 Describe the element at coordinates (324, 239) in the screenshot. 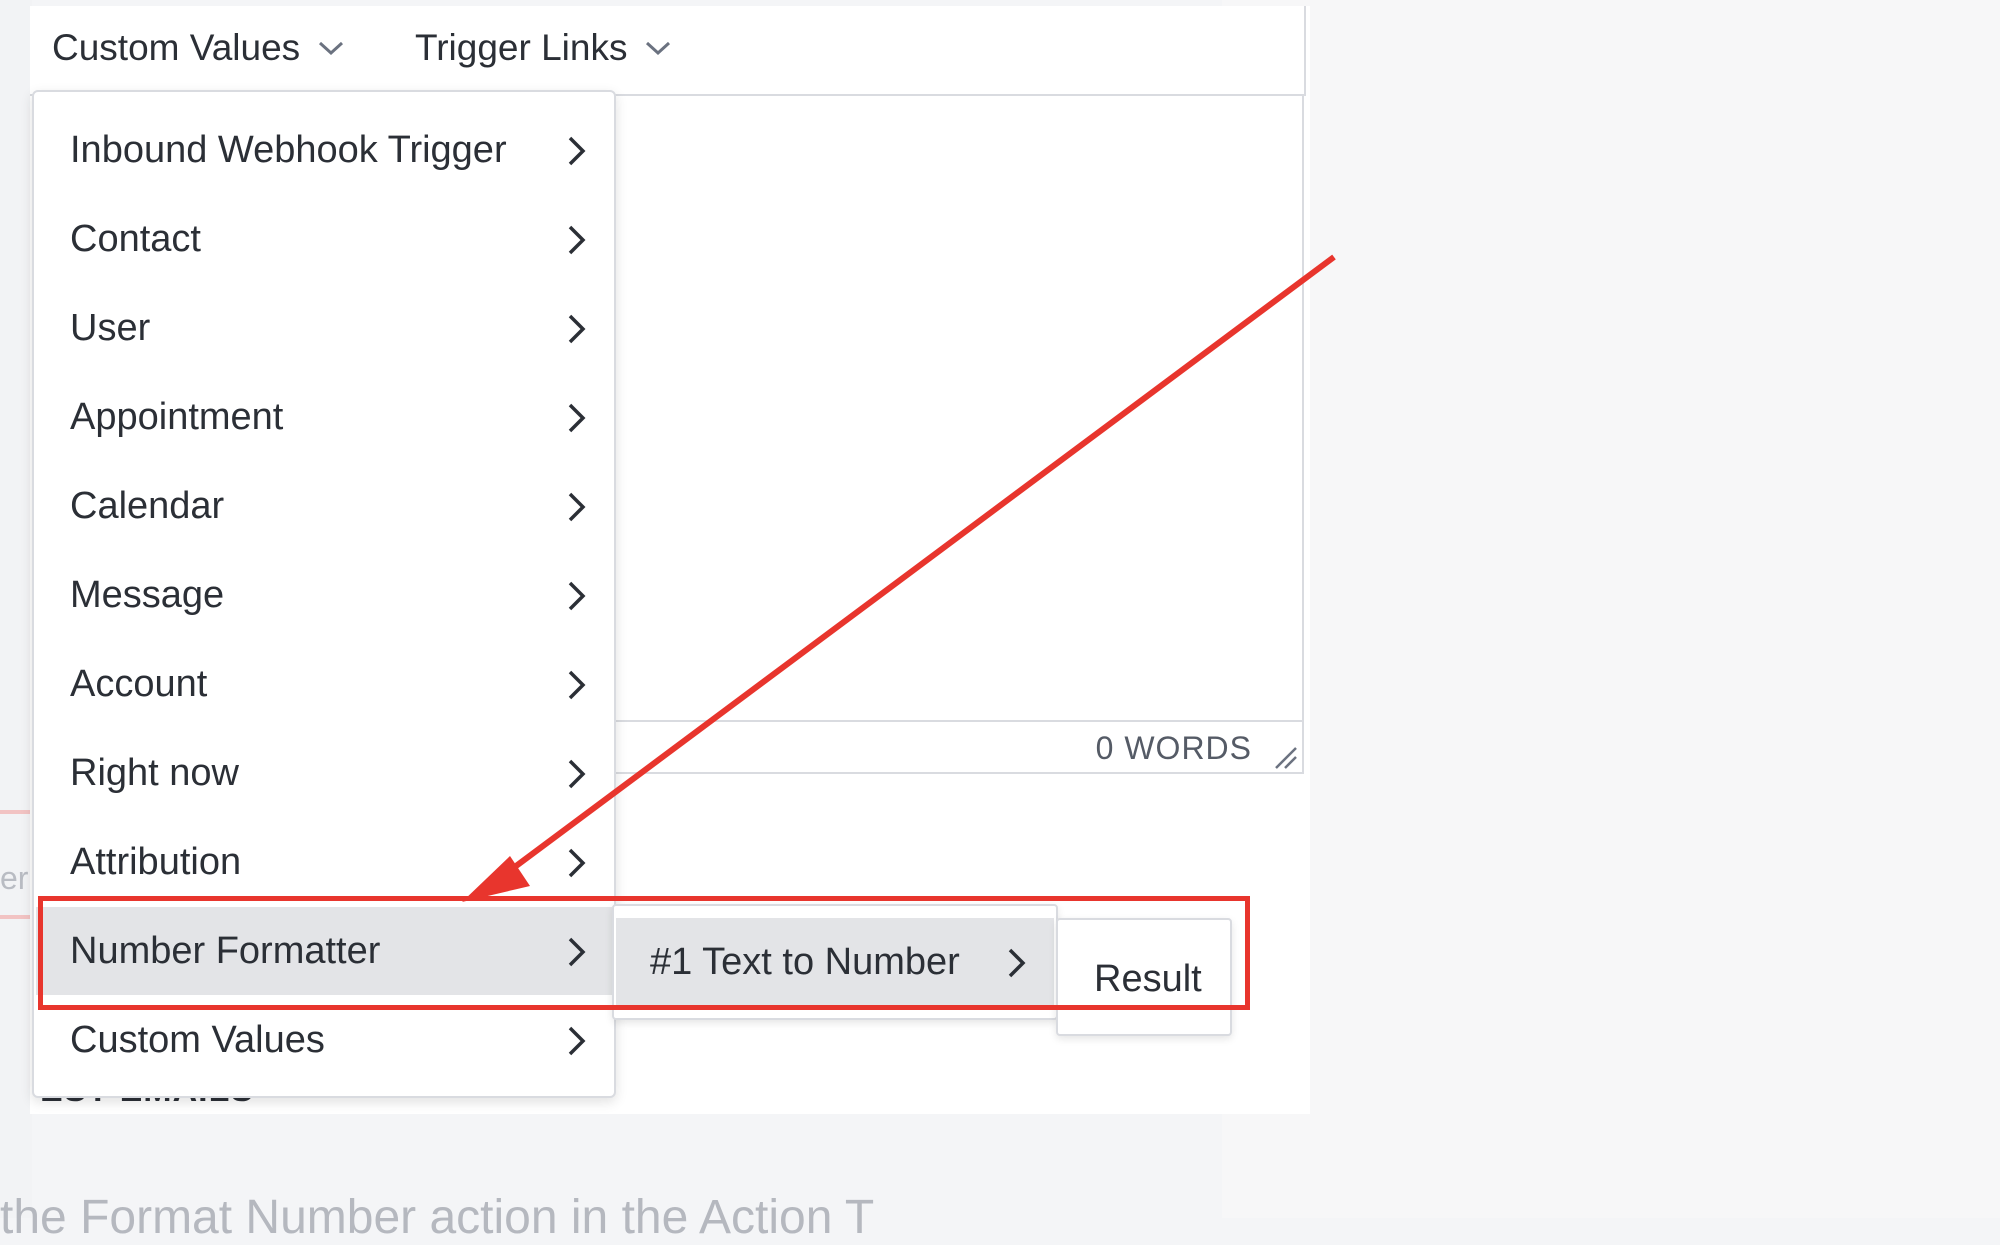

I see `menu-item-contact: Contact` at that location.